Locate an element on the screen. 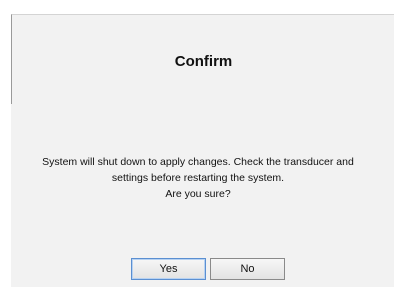  dialog-title: Confirm is located at coordinates (203, 61).